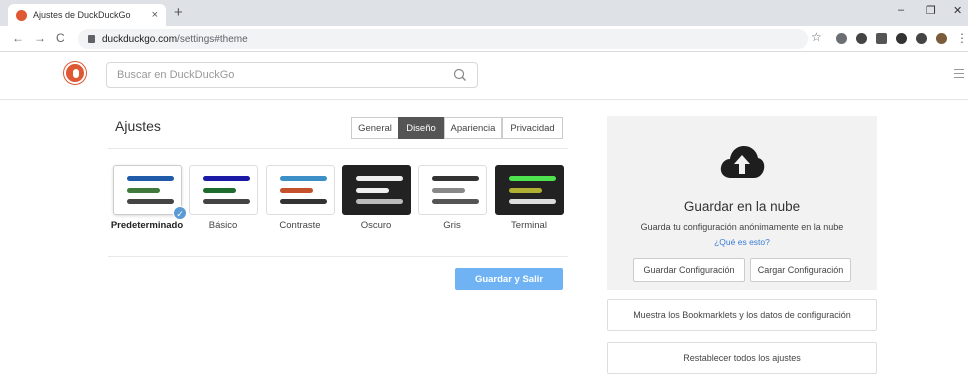 The image size is (968, 374). Describe the element at coordinates (460, 75) in the screenshot. I see `search-icon` at that location.